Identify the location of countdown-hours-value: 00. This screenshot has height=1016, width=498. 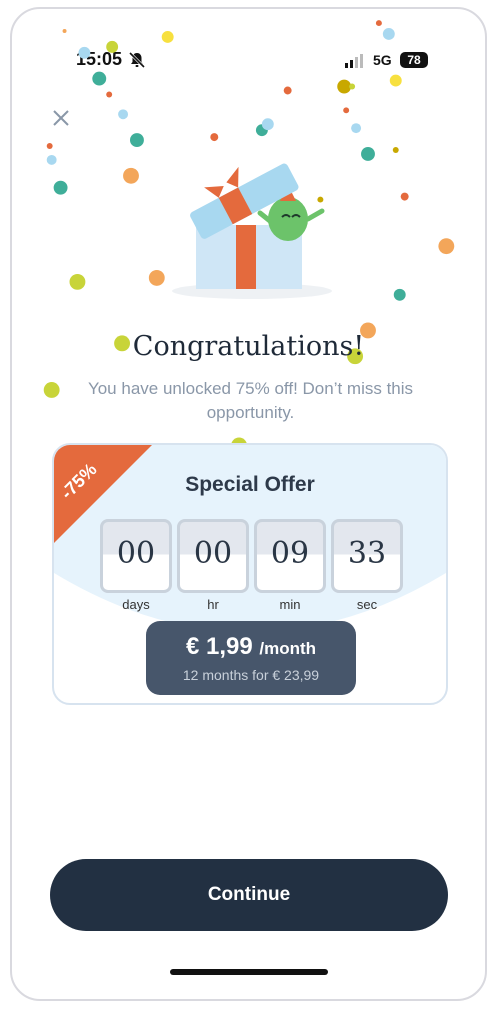
(213, 553).